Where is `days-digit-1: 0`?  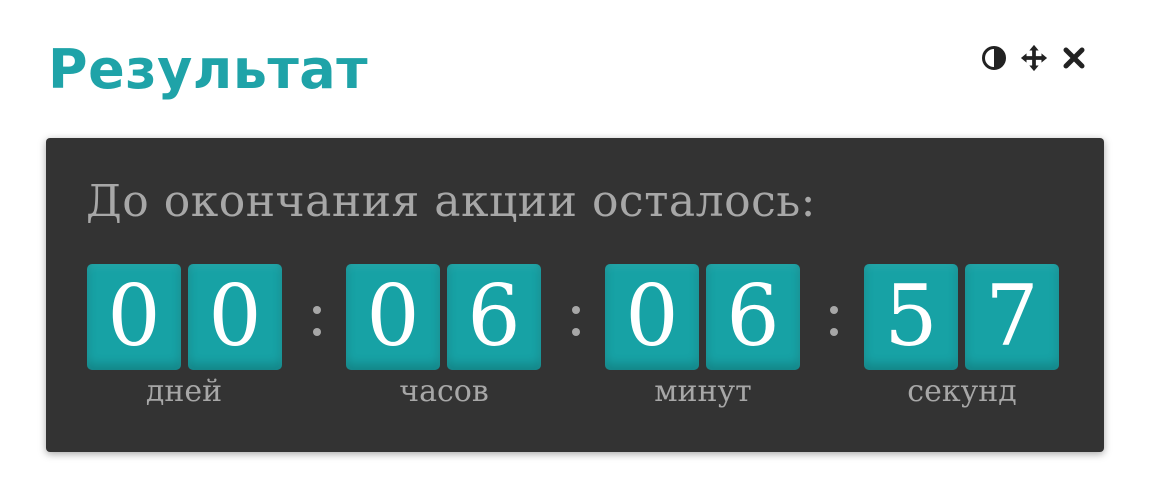
days-digit-1: 0 is located at coordinates (134, 317).